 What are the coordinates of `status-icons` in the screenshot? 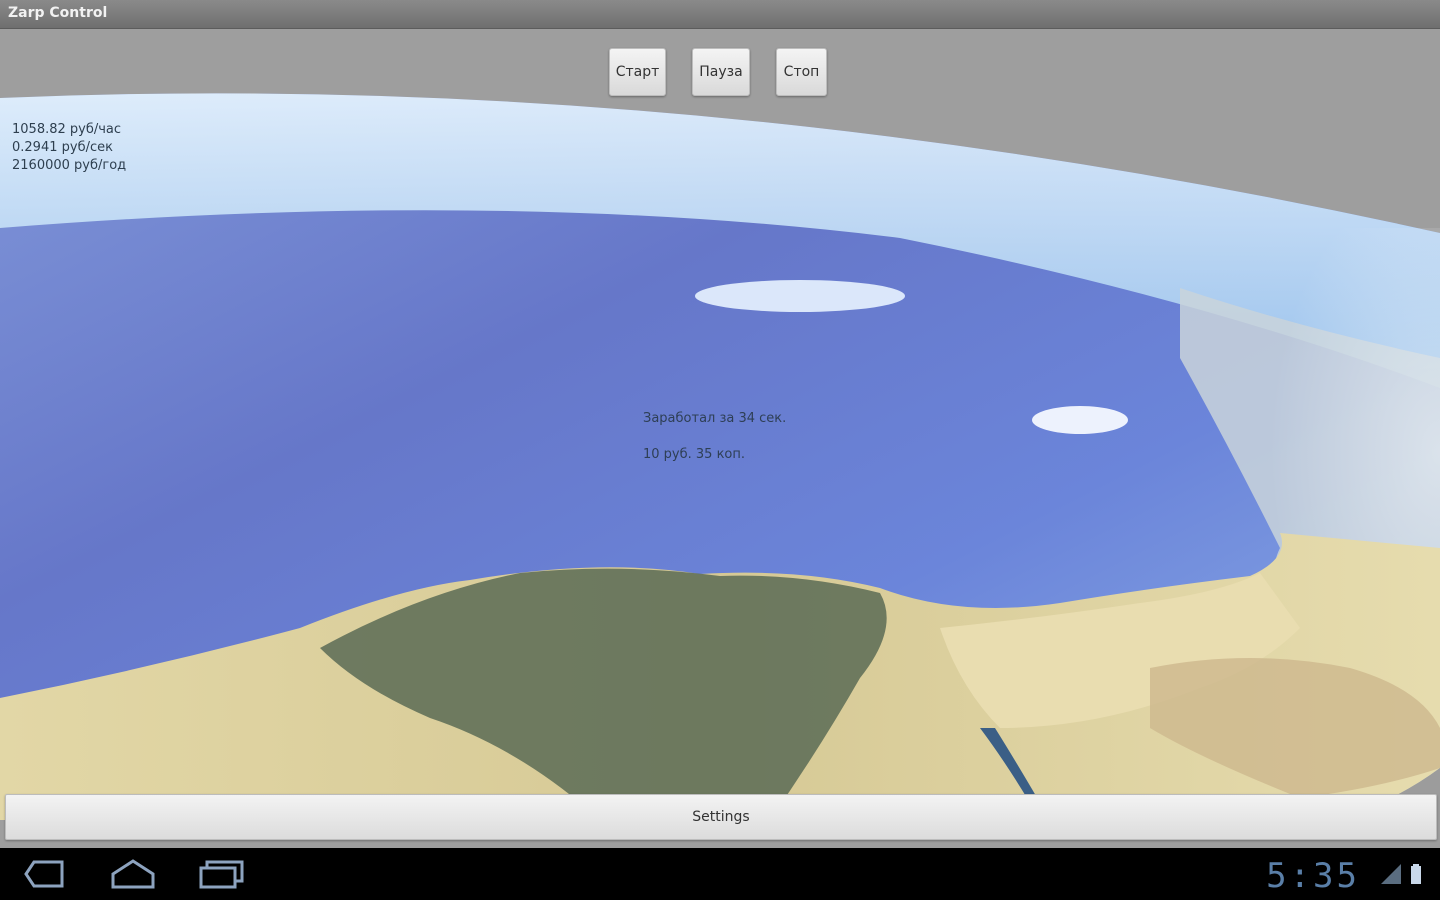 It's located at (1400, 876).